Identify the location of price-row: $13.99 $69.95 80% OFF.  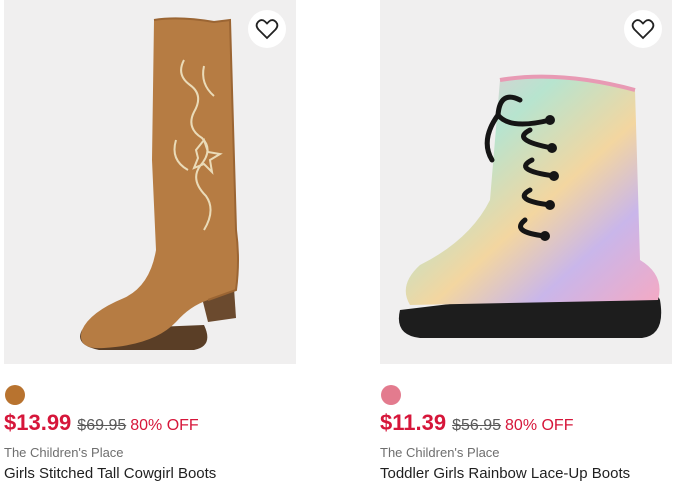
(101, 423).